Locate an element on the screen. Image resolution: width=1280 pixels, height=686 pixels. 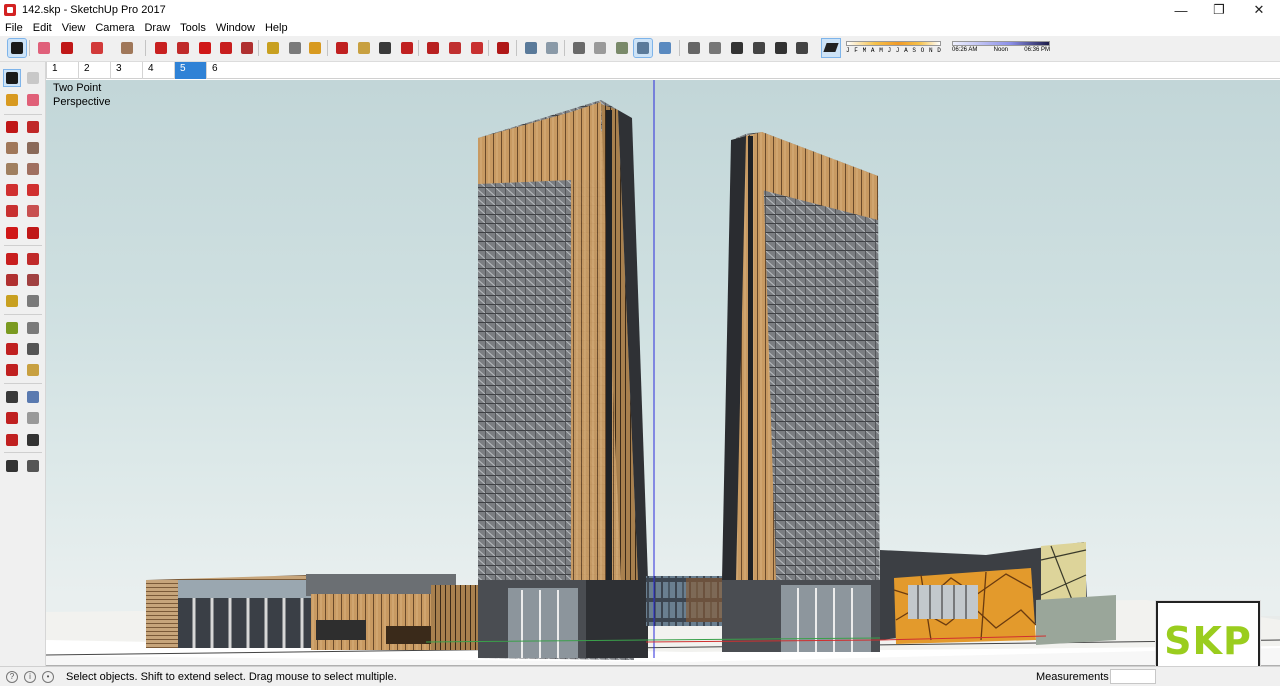
arc-tool is located at coordinates (12, 190).